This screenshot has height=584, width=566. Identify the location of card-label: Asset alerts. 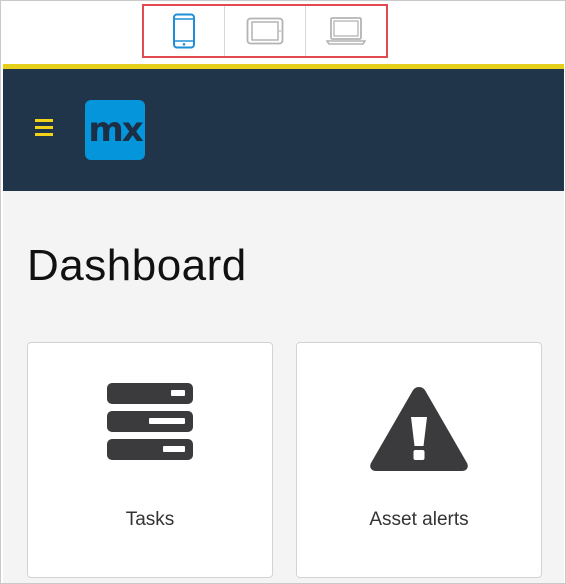
(419, 519).